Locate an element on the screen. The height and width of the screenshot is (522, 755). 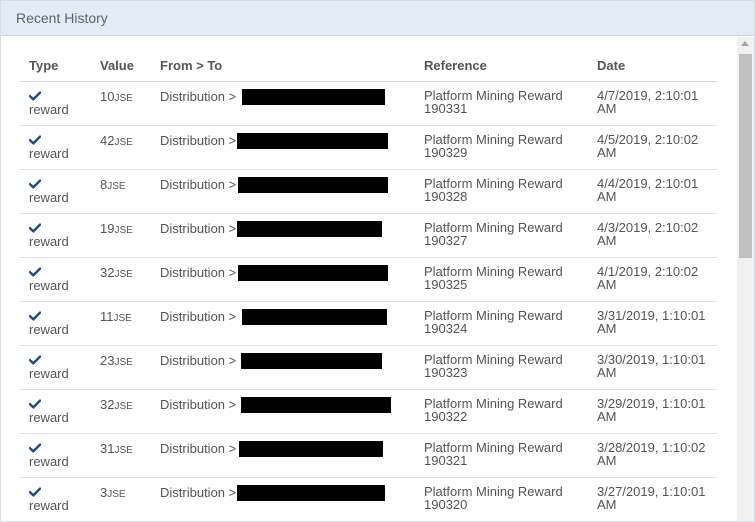
value-amount: 11 is located at coordinates (107, 316).